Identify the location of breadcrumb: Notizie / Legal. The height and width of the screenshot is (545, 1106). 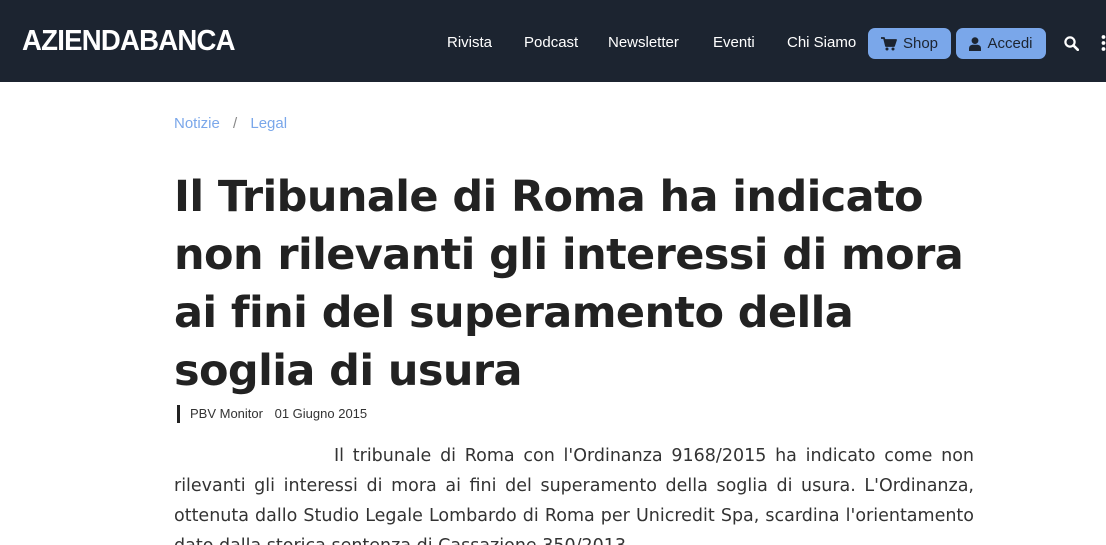
(230, 124).